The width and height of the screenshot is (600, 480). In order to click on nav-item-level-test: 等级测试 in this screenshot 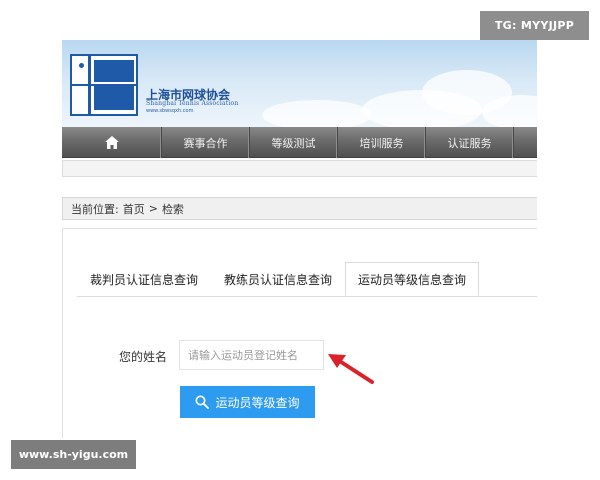, I will do `click(294, 142)`.